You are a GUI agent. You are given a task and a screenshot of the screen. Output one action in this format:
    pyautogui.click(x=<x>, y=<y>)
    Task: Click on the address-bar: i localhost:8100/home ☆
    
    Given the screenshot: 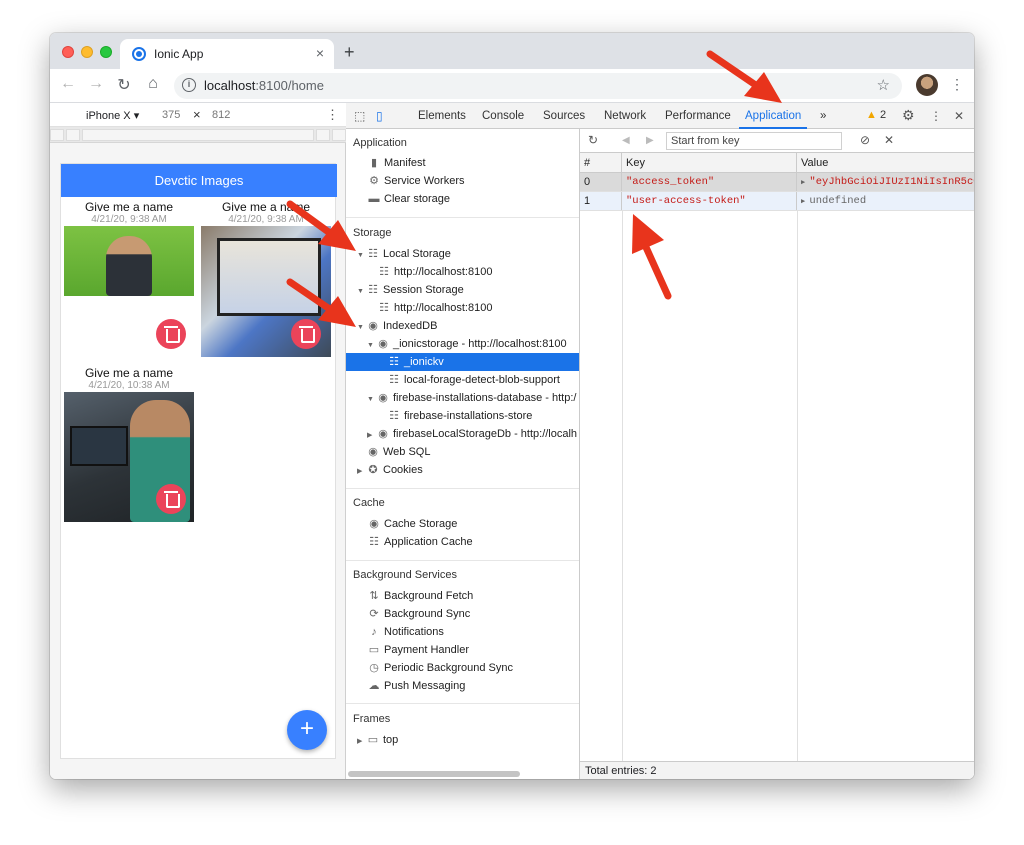 What is the action you would take?
    pyautogui.click(x=538, y=86)
    